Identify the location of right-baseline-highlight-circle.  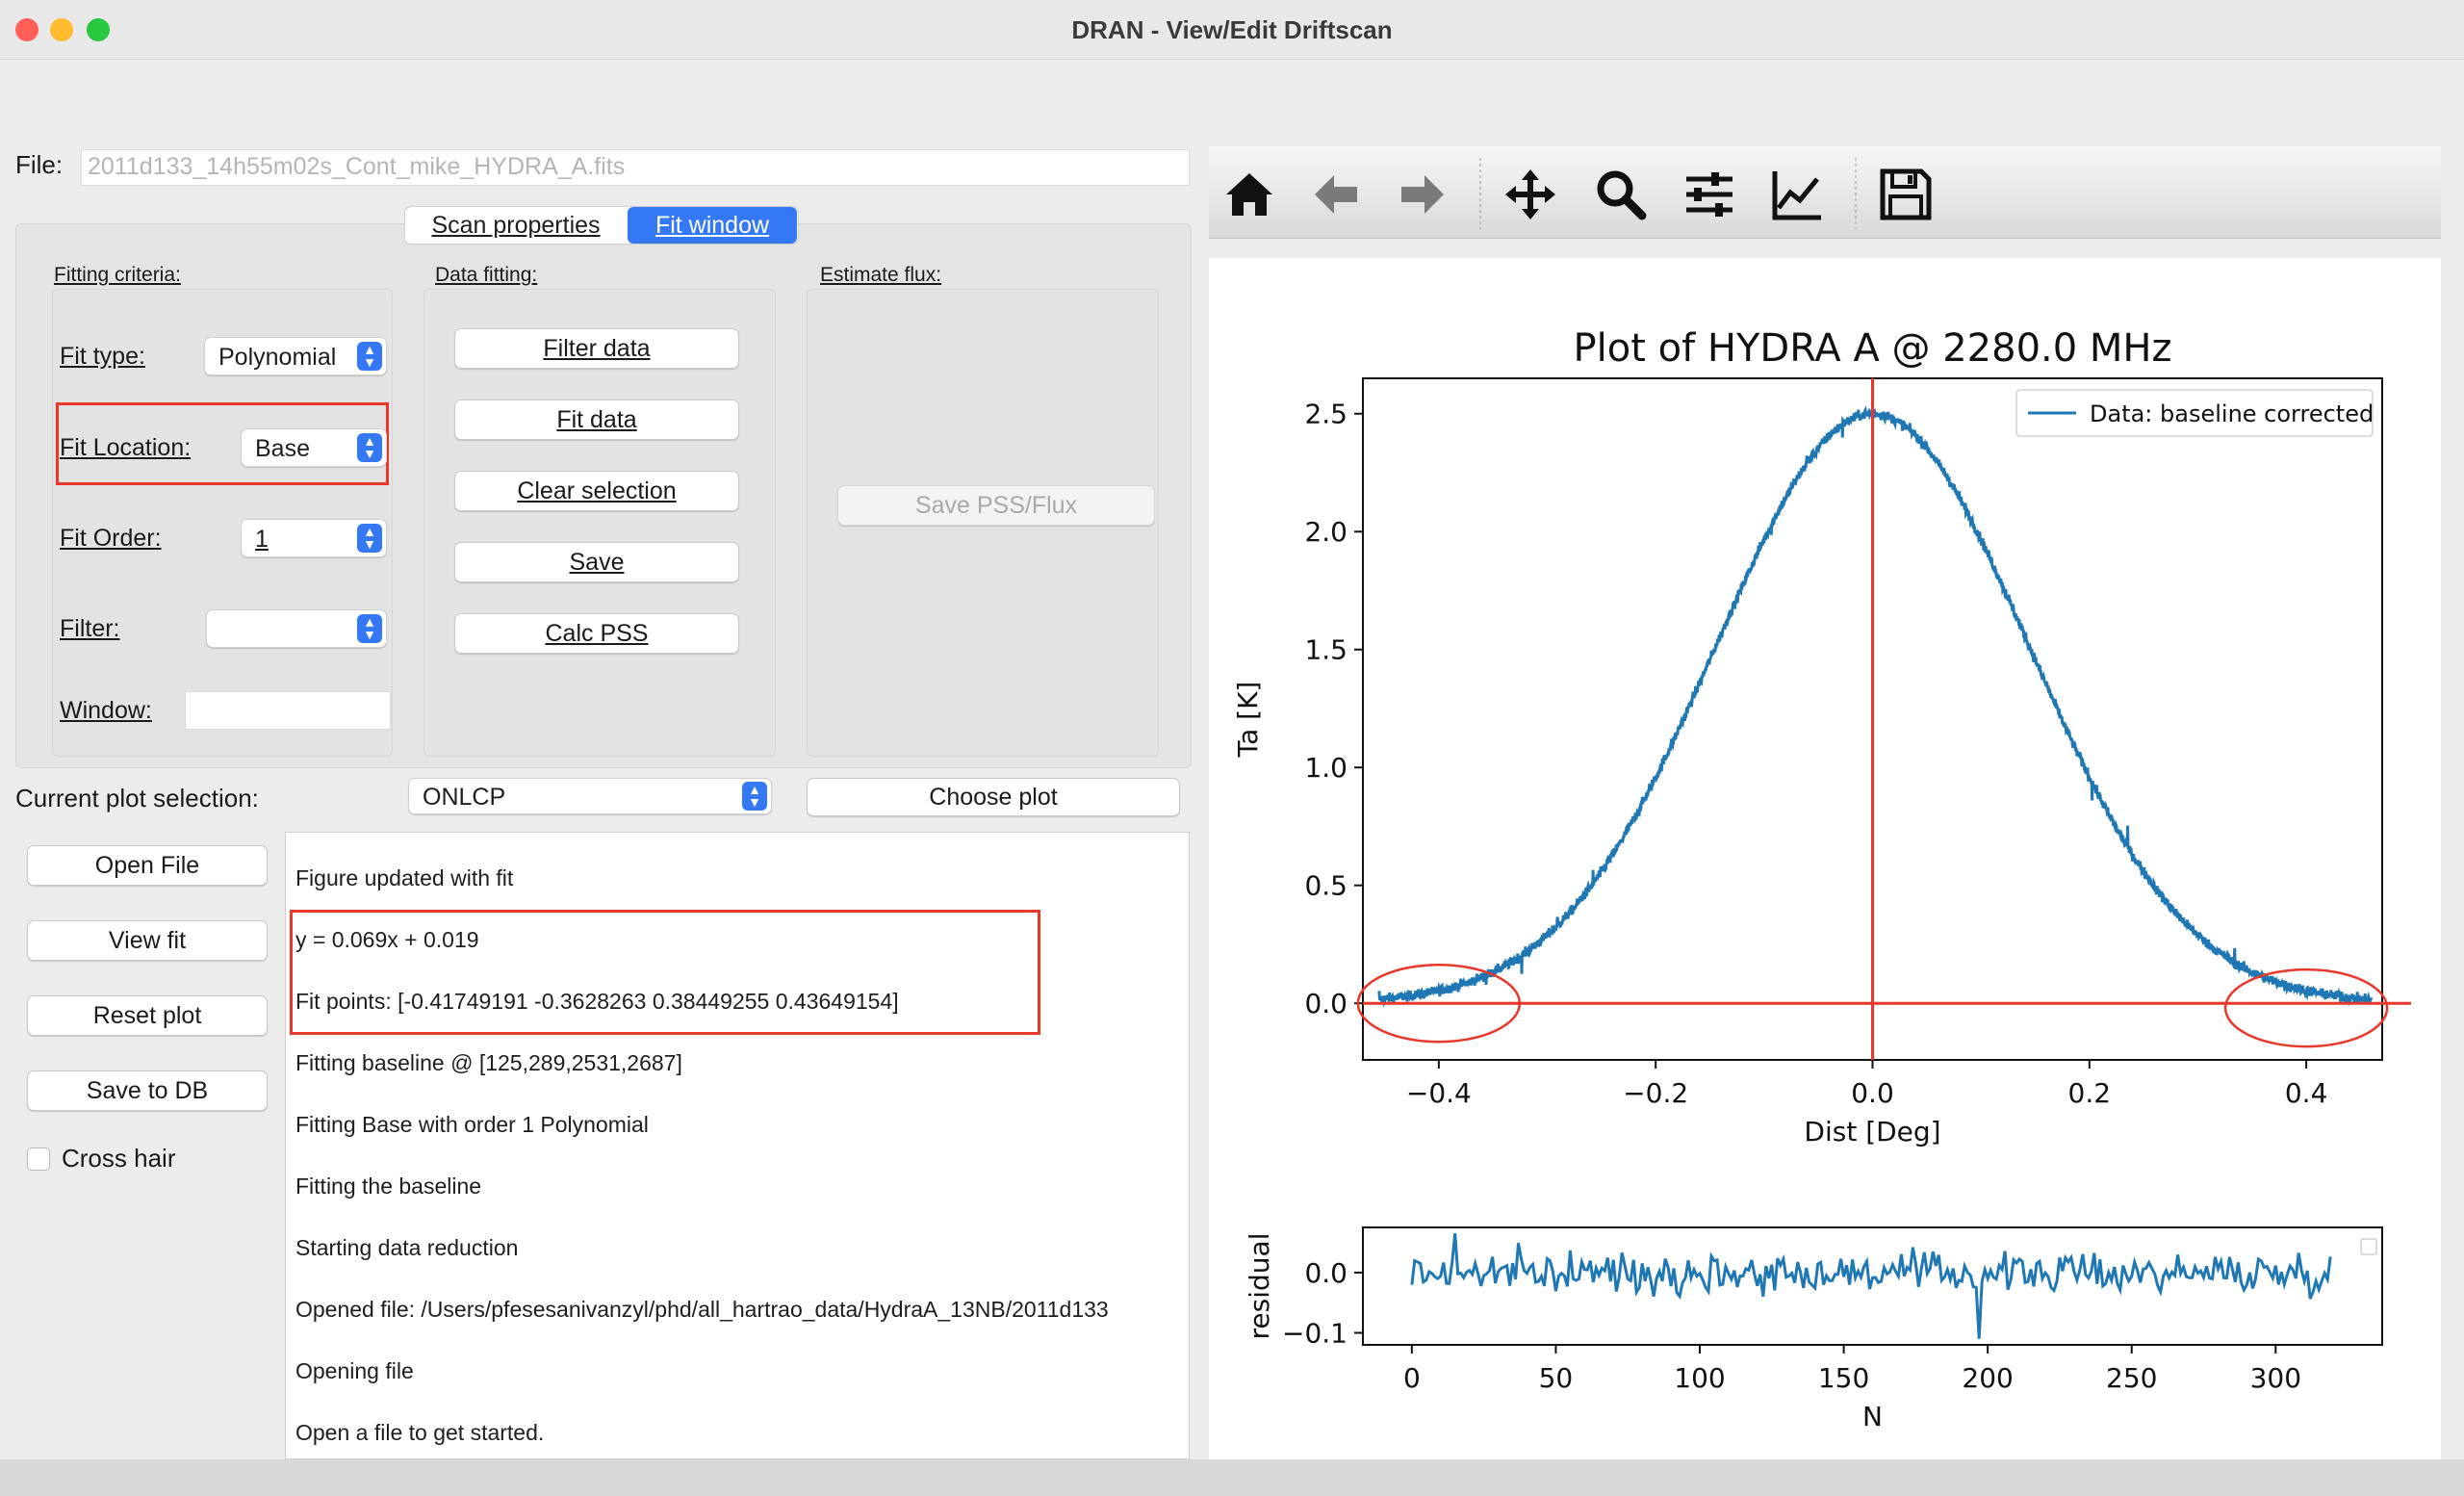
(2306, 1007).